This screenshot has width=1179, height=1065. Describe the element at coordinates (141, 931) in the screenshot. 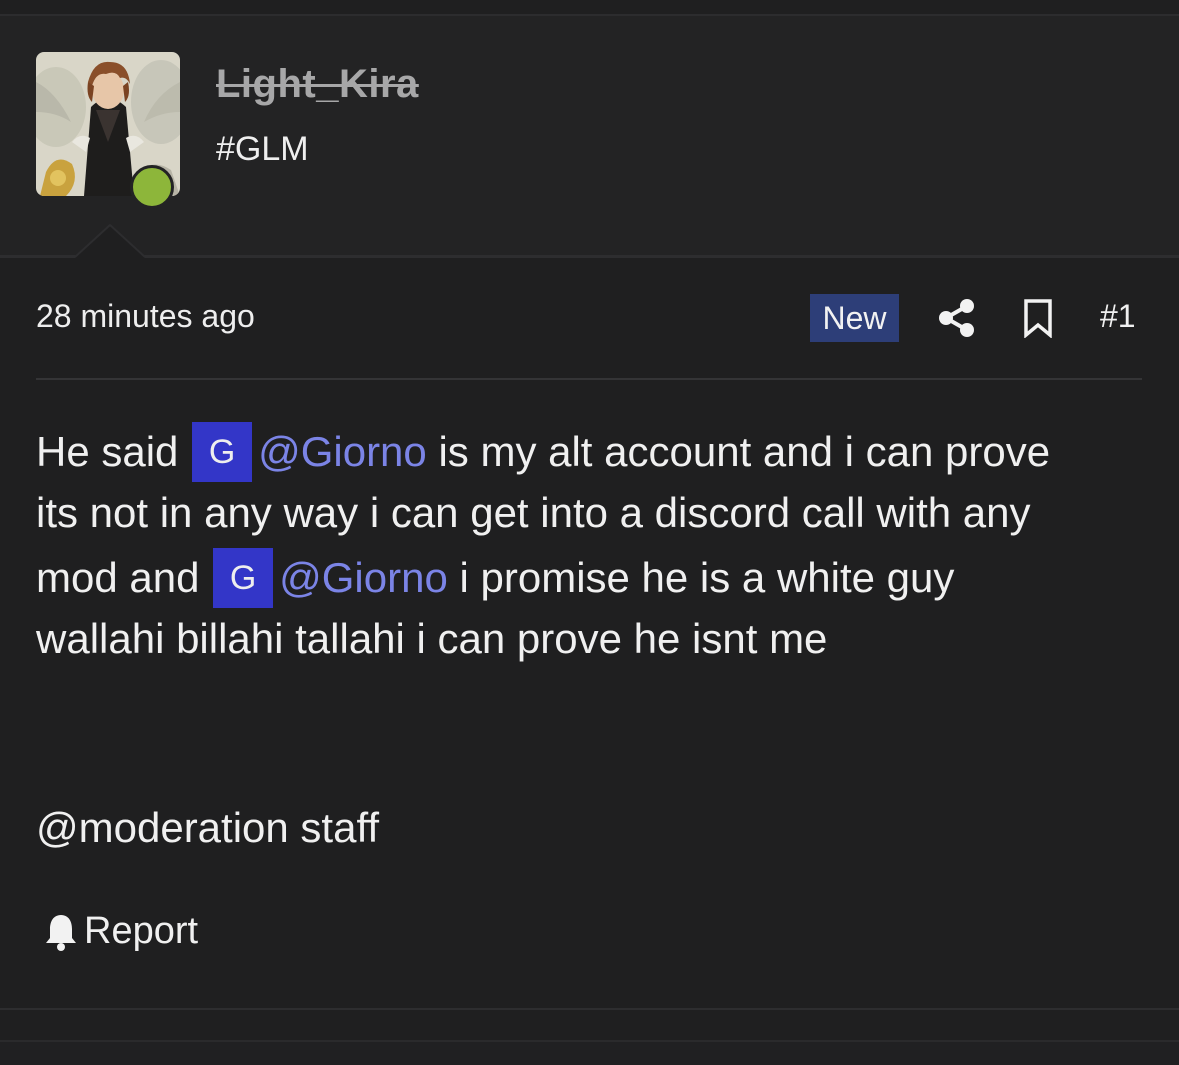

I see `report-label: Report` at that location.